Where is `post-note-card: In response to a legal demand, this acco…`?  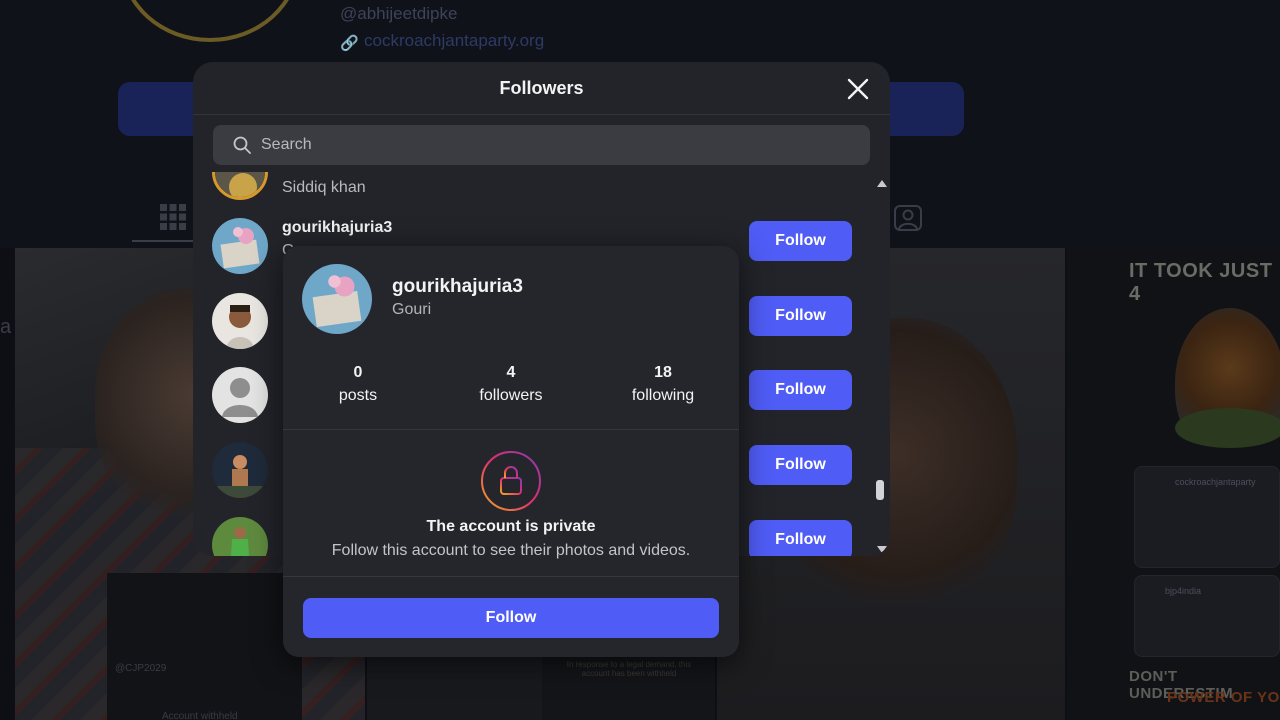
post-note-card: In response to a legal demand, this acco… is located at coordinates (628, 684).